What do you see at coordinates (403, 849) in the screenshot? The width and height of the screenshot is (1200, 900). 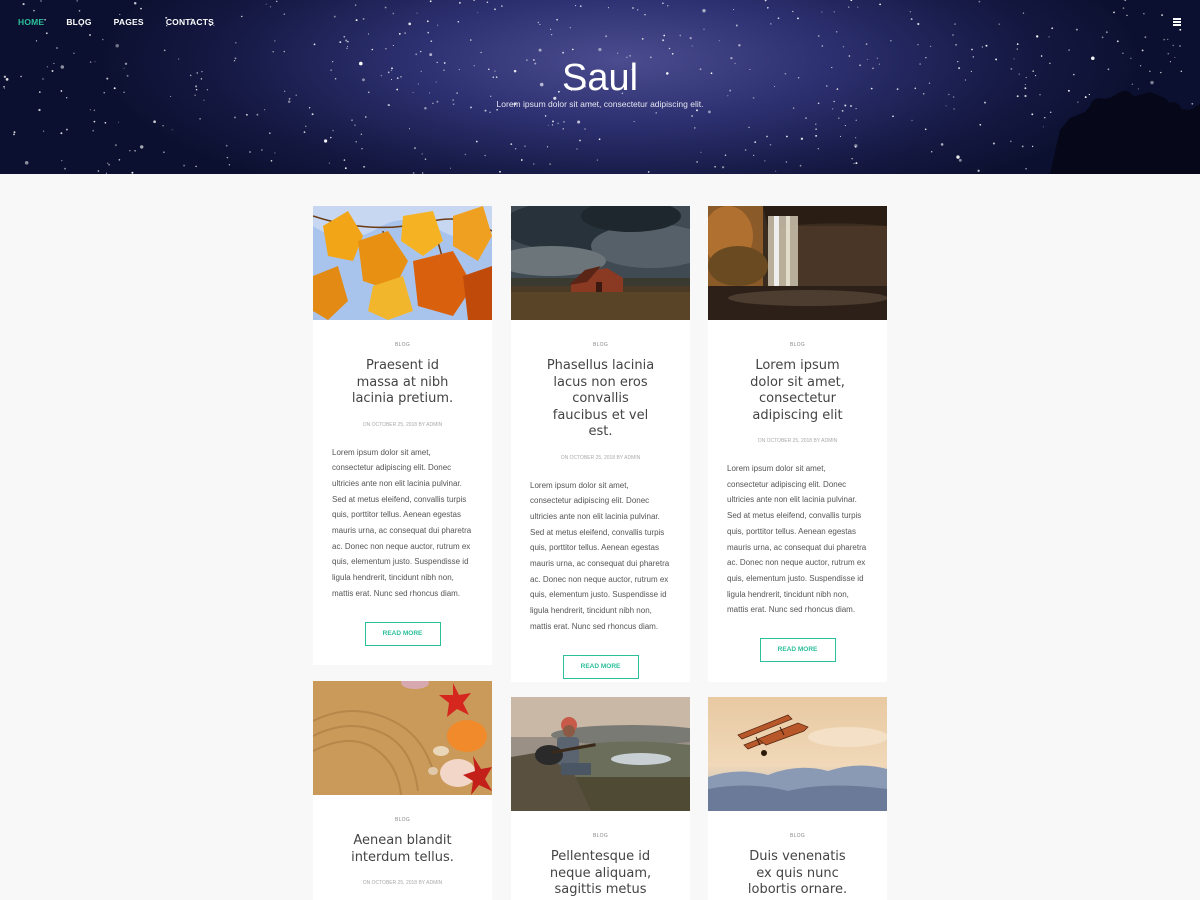 I see `post-title: Aenean blandit interdum tellus.` at bounding box center [403, 849].